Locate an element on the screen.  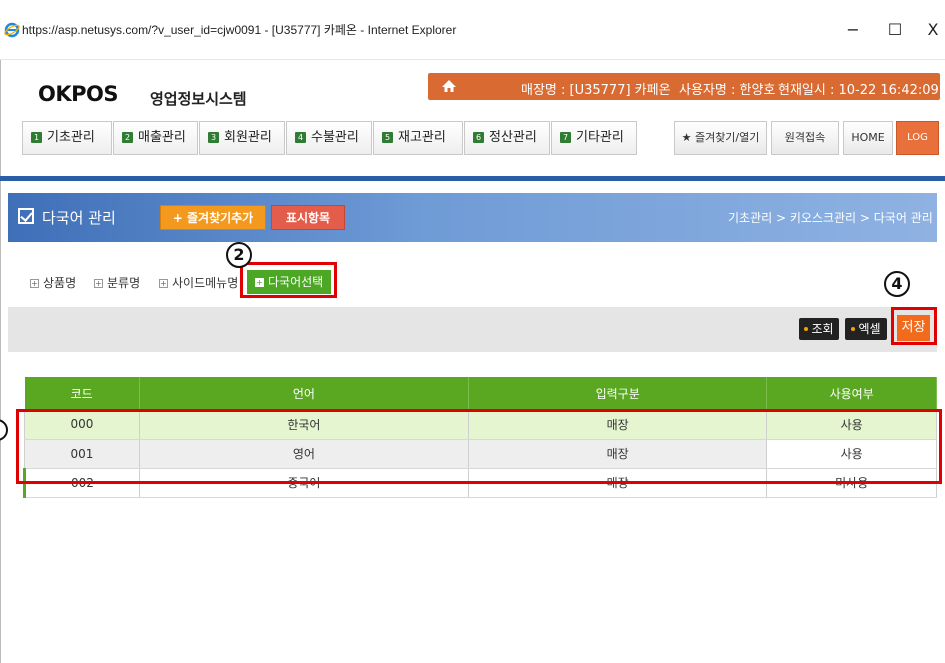
user-name: 사용자명 : 한양호 is located at coordinates (727, 90).